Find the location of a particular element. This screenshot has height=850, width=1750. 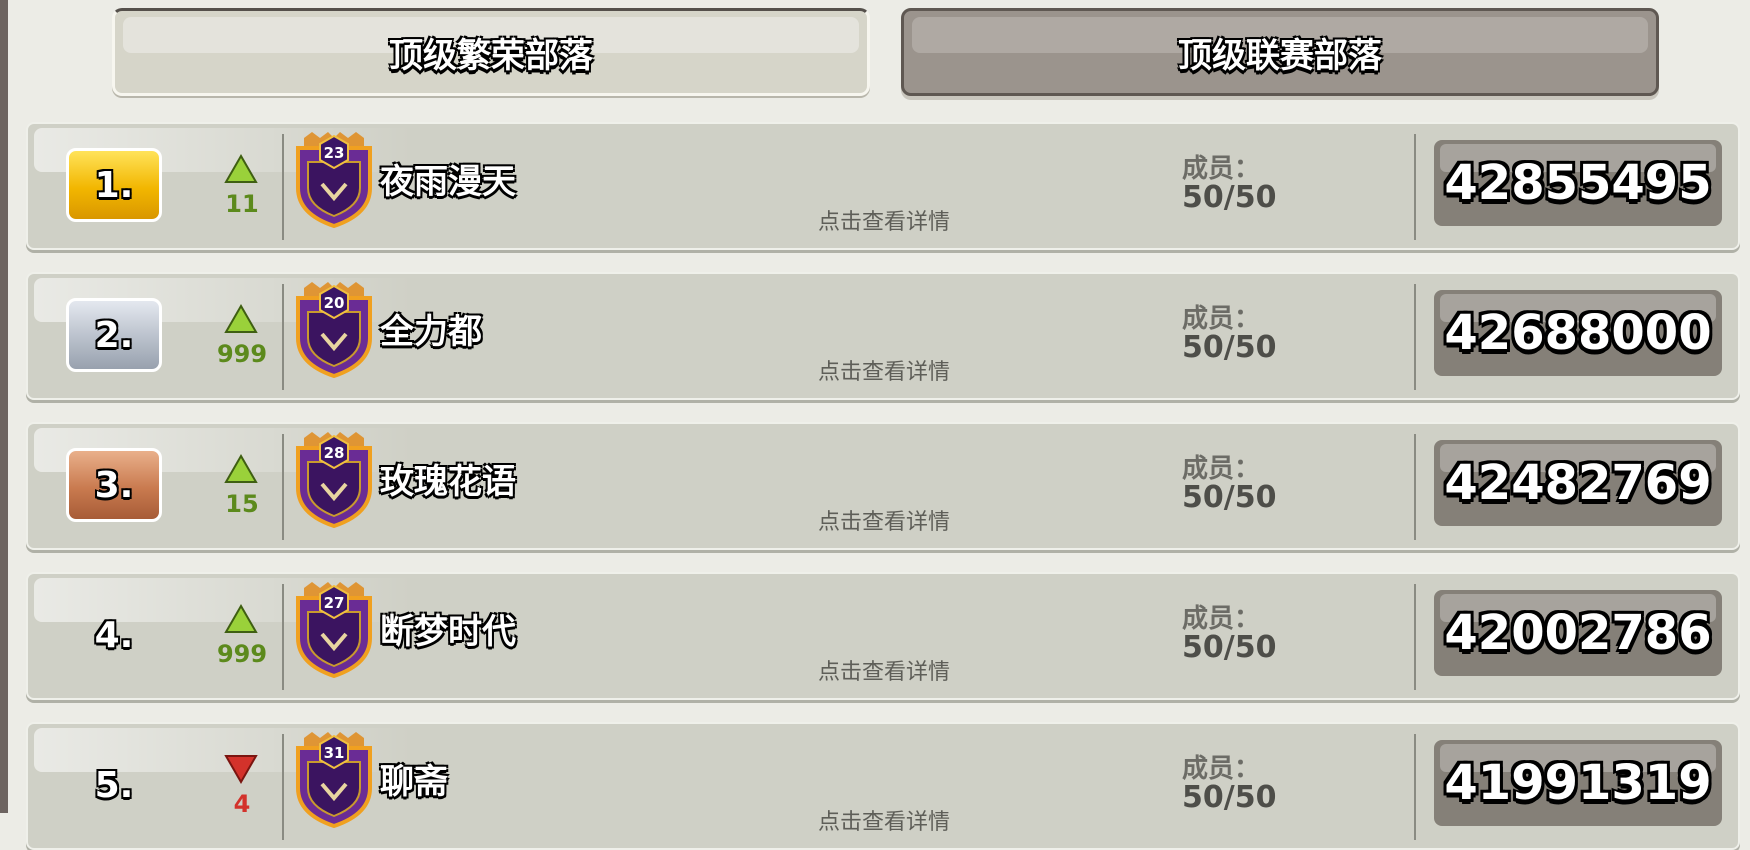

clan-level-number: 20 is located at coordinates (334, 303).